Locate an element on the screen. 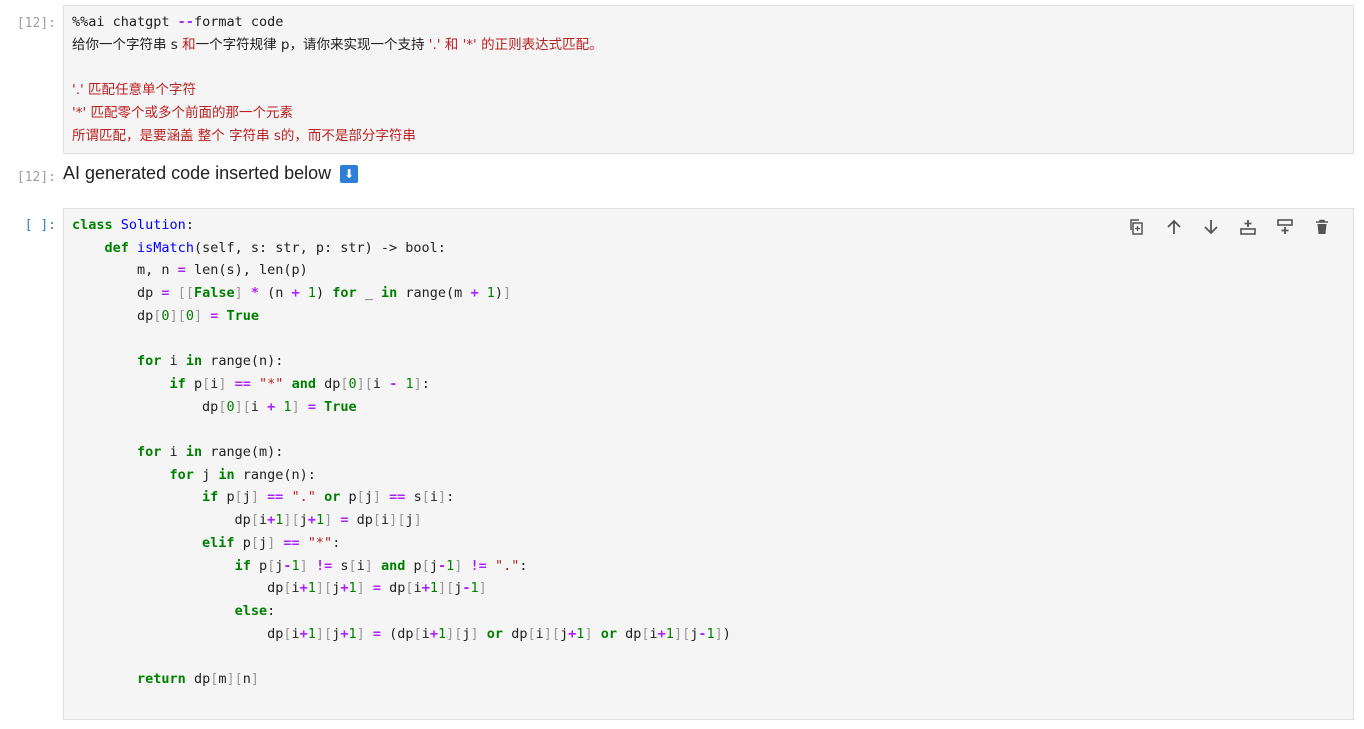 The width and height of the screenshot is (1364, 729). prompt-text-line: '*' 匹配零个或多个前面的那一个元素 is located at coordinates (182, 113).